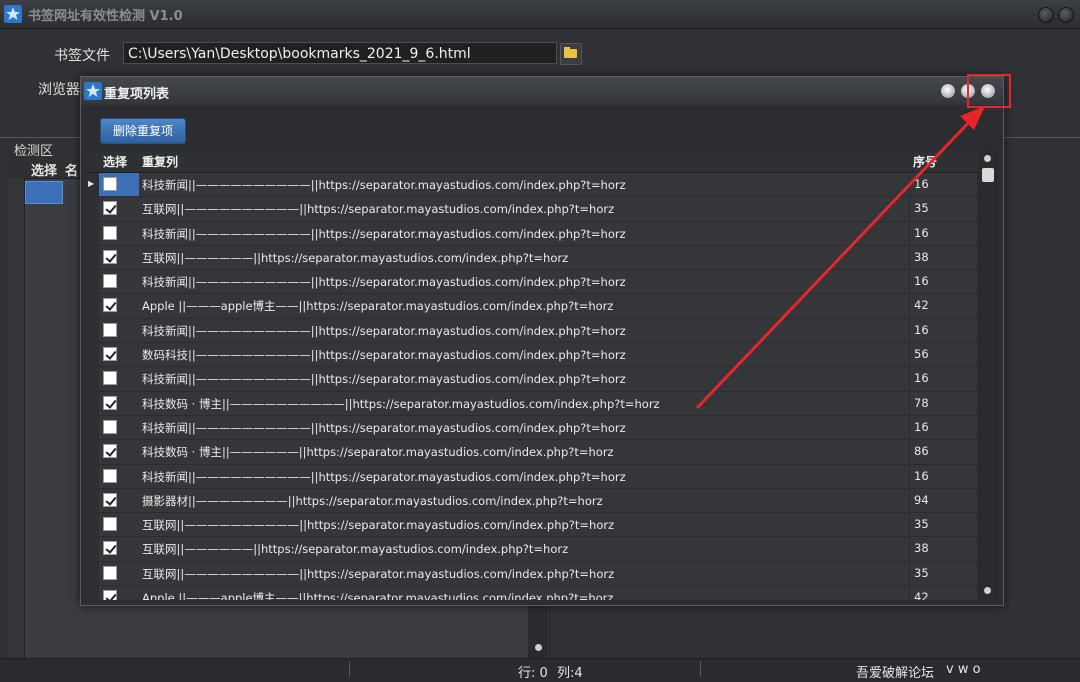 The image size is (1080, 682). I want to click on arrow-annotation-icon, so click(840, 258).